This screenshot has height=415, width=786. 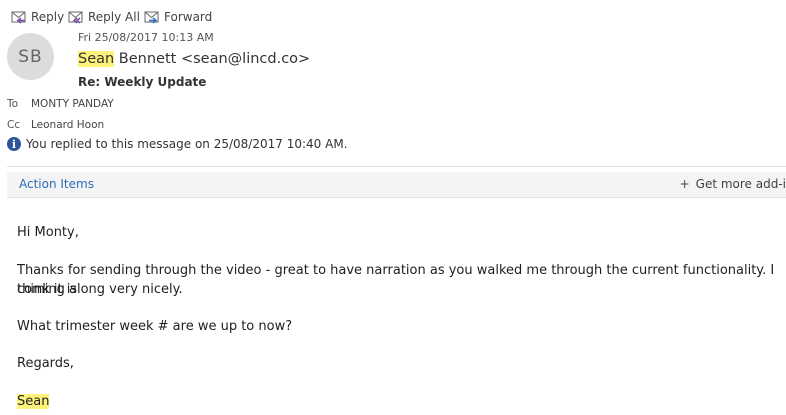 I want to click on body-signoff: Regards,, so click(x=45, y=363).